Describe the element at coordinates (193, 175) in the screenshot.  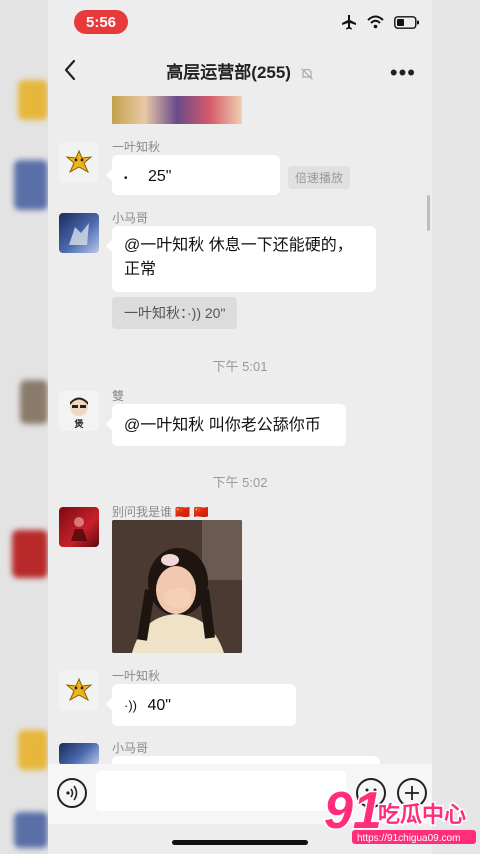
I see `voice-message-bubble: • 25"` at that location.